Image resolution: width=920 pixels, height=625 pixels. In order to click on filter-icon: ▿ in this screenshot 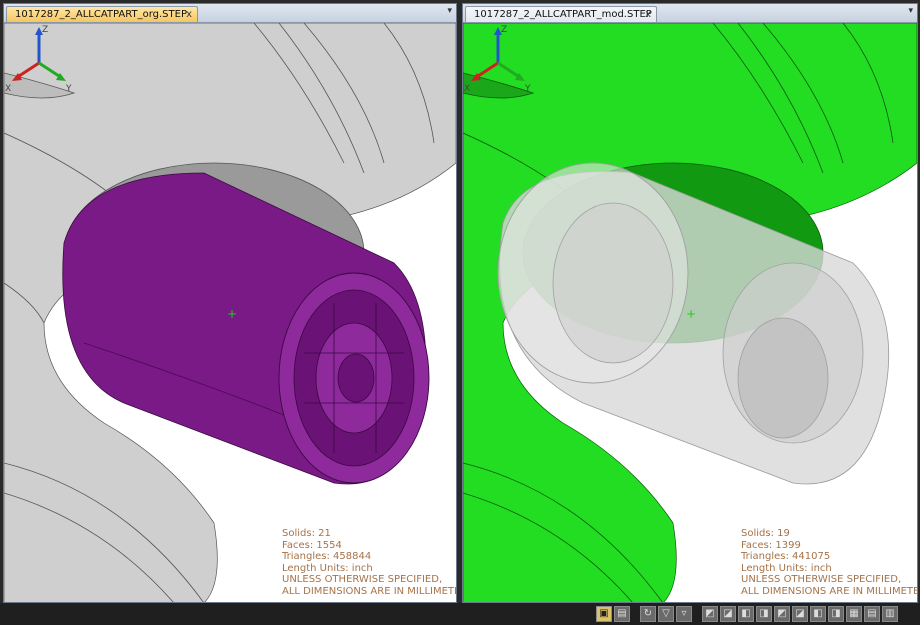, I will do `click(684, 614)`.